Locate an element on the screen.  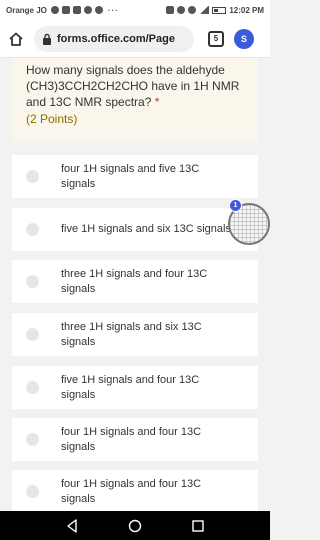
vibrate-icon is located at coordinates (170, 10).